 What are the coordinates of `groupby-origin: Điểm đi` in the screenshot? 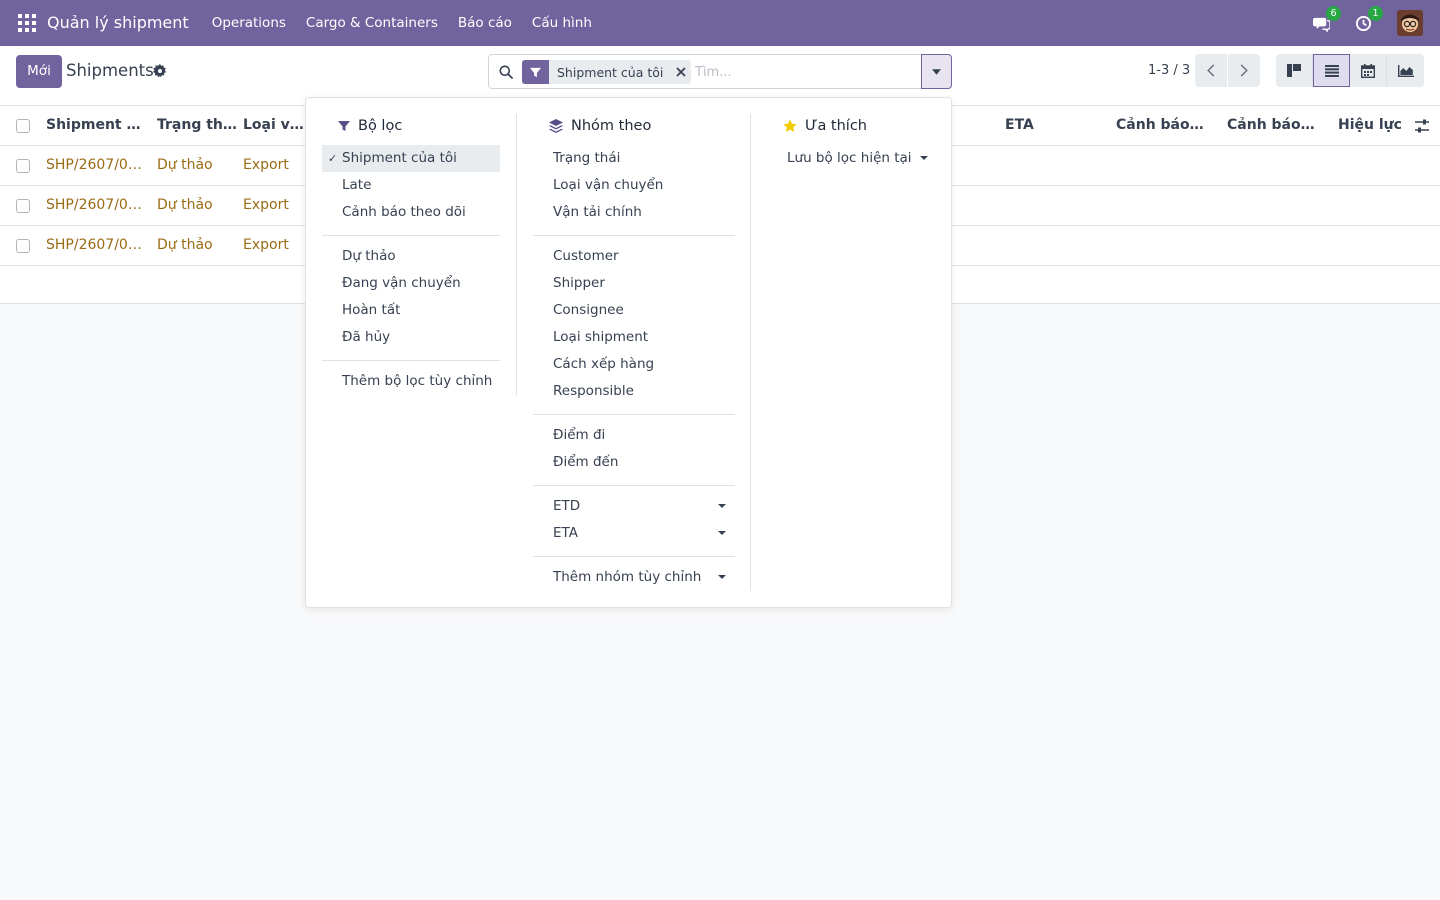 It's located at (634, 435).